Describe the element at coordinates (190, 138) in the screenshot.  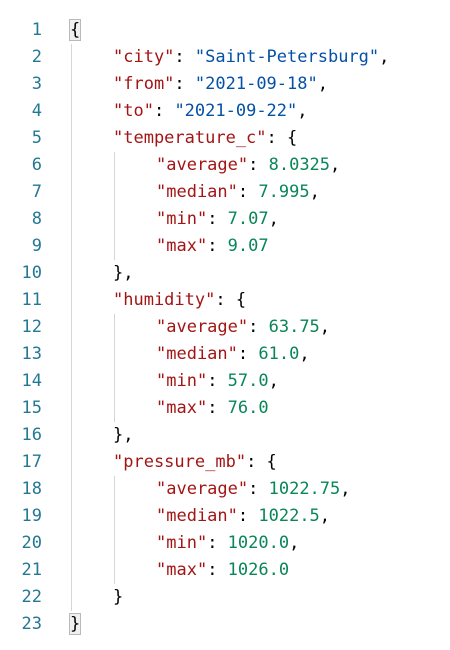
I see `token-key: "temperature_c"` at that location.